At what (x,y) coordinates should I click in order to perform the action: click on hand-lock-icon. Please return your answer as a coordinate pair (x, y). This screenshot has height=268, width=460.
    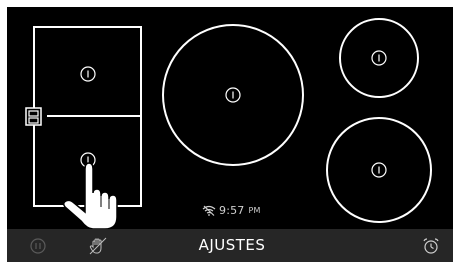
    Looking at the image, I should click on (98, 245).